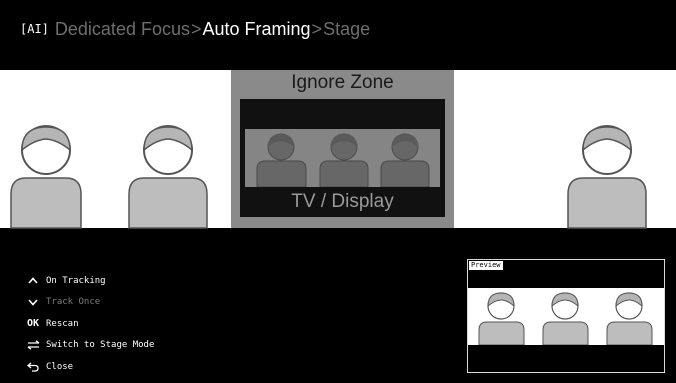  Describe the element at coordinates (34, 29) in the screenshot. I see `ai-badge: [AI]` at that location.